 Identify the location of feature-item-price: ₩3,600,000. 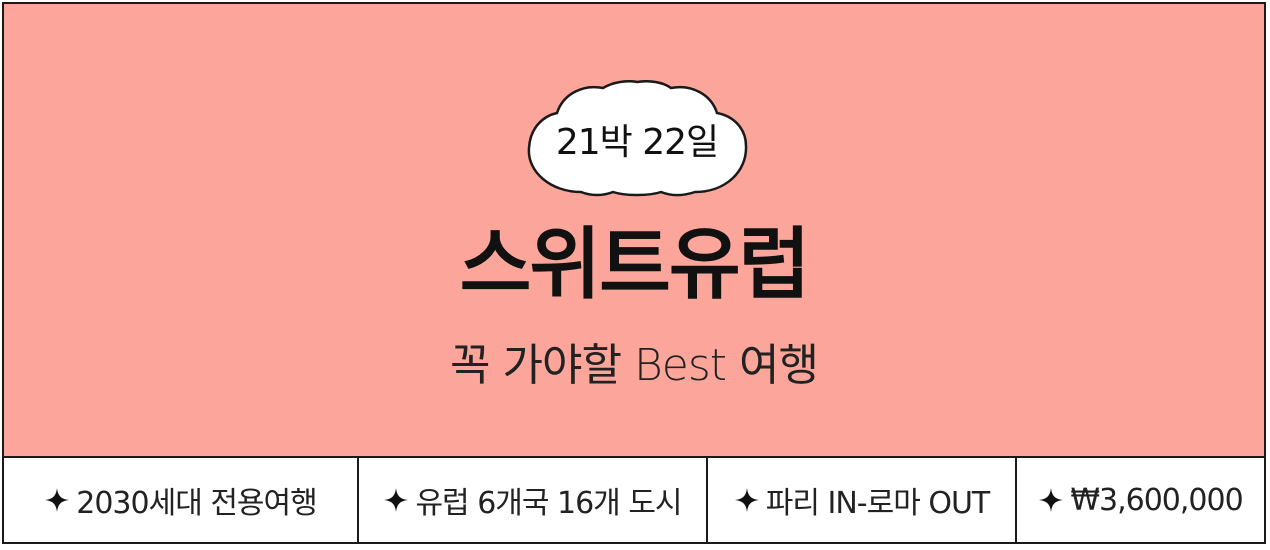
(1140, 500).